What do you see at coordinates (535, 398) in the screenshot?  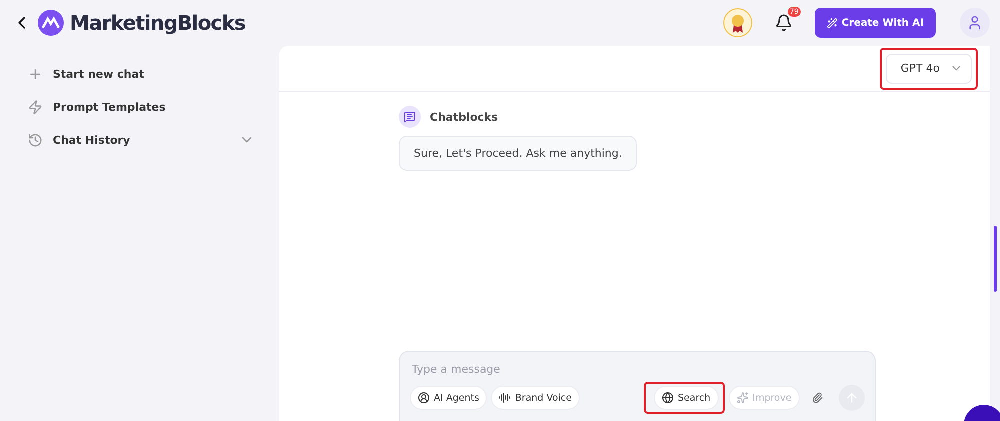 I see `composer-chip: Brand Voice` at bounding box center [535, 398].